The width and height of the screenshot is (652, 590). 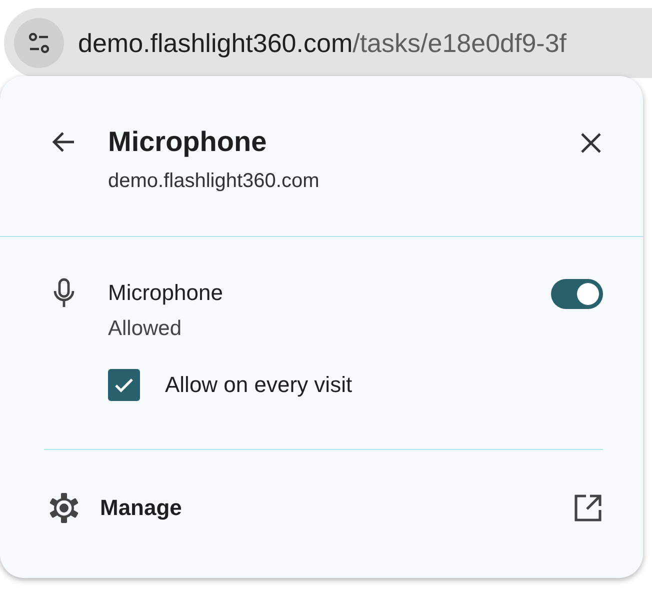 What do you see at coordinates (336, 508) in the screenshot?
I see `manage-link: Manage` at bounding box center [336, 508].